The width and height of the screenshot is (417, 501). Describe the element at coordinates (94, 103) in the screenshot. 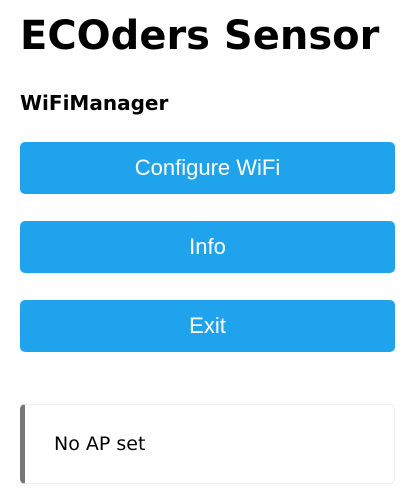

I see `page-subtitle: WiFiManager` at that location.